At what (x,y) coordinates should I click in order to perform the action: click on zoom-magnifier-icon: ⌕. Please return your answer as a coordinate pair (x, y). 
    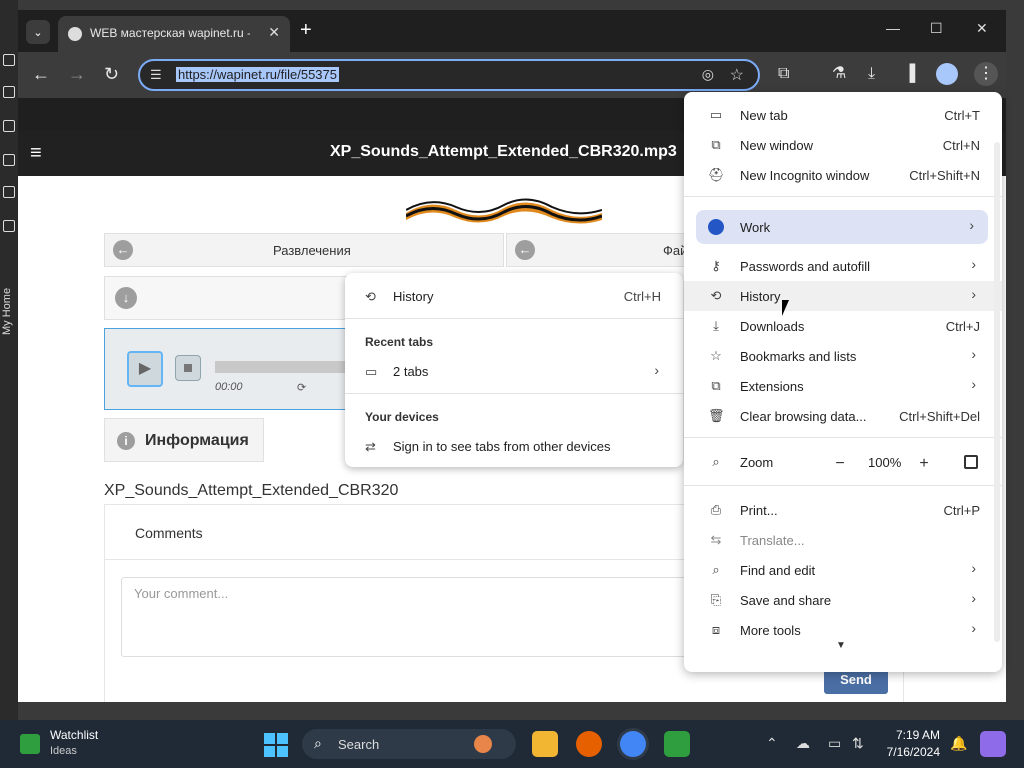
    Looking at the image, I should click on (716, 461).